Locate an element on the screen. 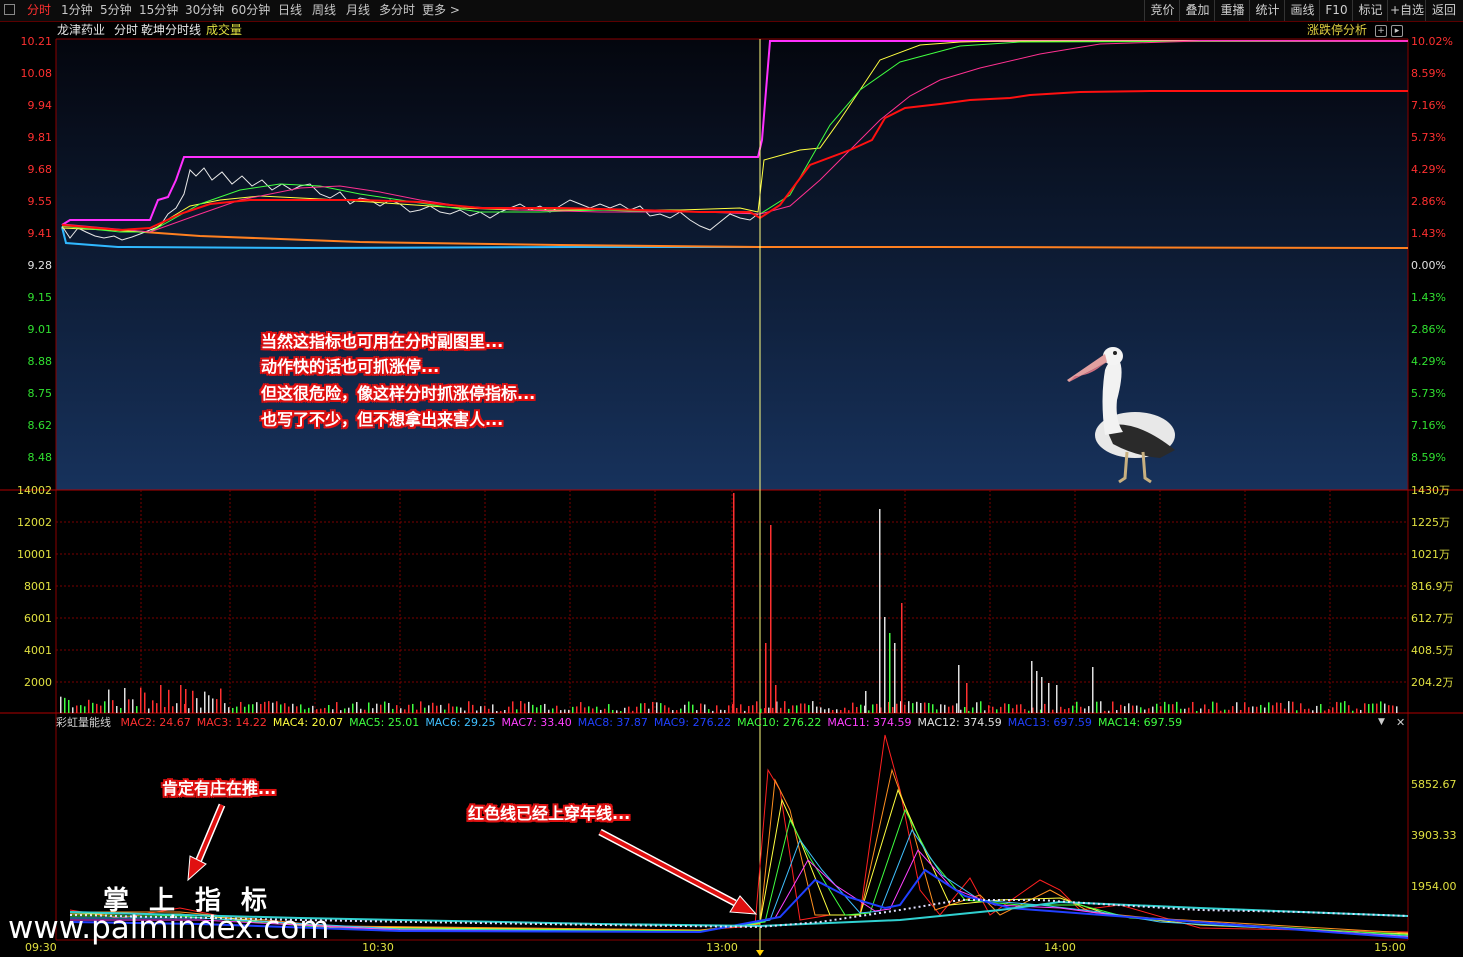 This screenshot has width=1463, height=957. volume-tick-right: 1021万 is located at coordinates (1430, 554).